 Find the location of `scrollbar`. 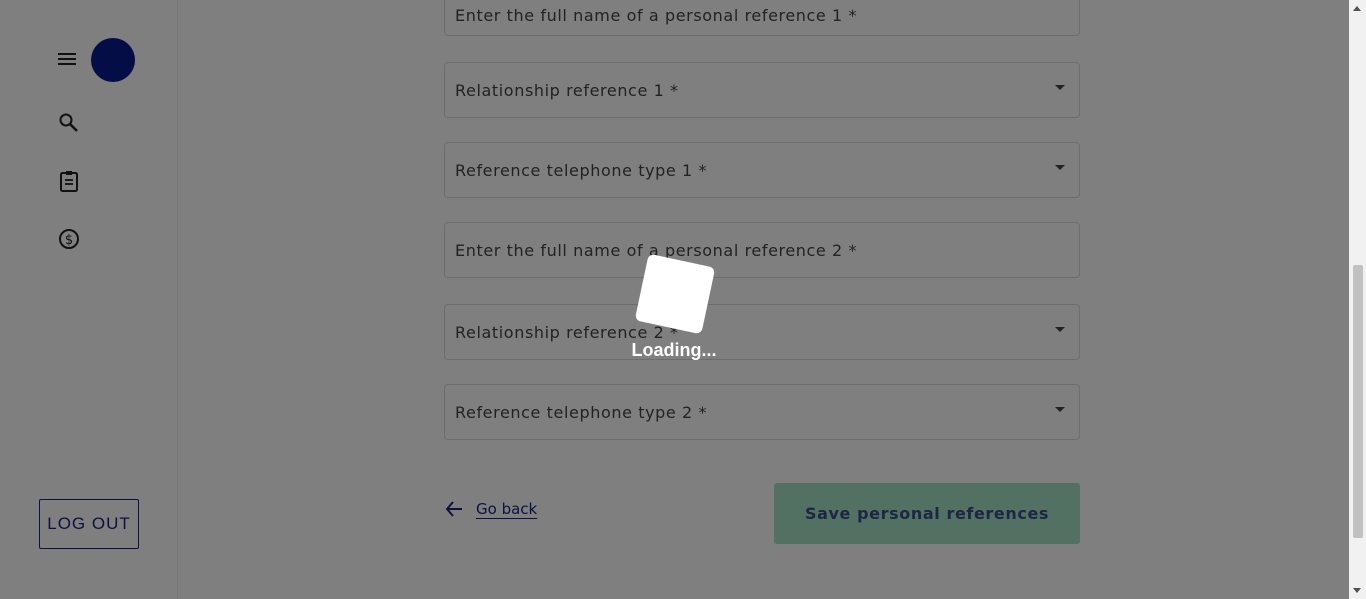

scrollbar is located at coordinates (1357, 299).